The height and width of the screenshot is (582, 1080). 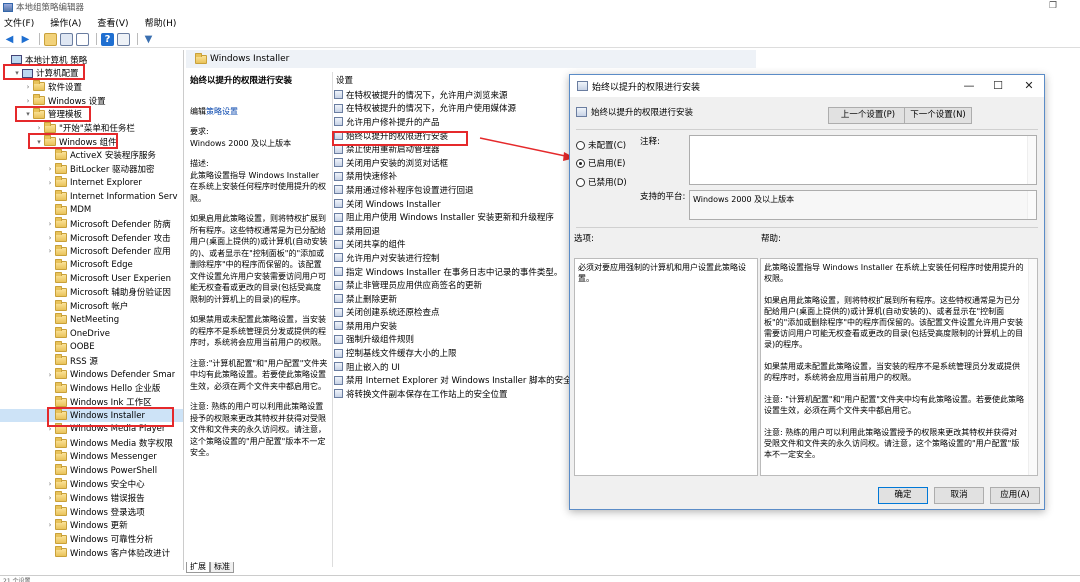 What do you see at coordinates (91, 169) in the screenshot?
I see `tree-item: › BitLocker 驱动器加密` at bounding box center [91, 169].